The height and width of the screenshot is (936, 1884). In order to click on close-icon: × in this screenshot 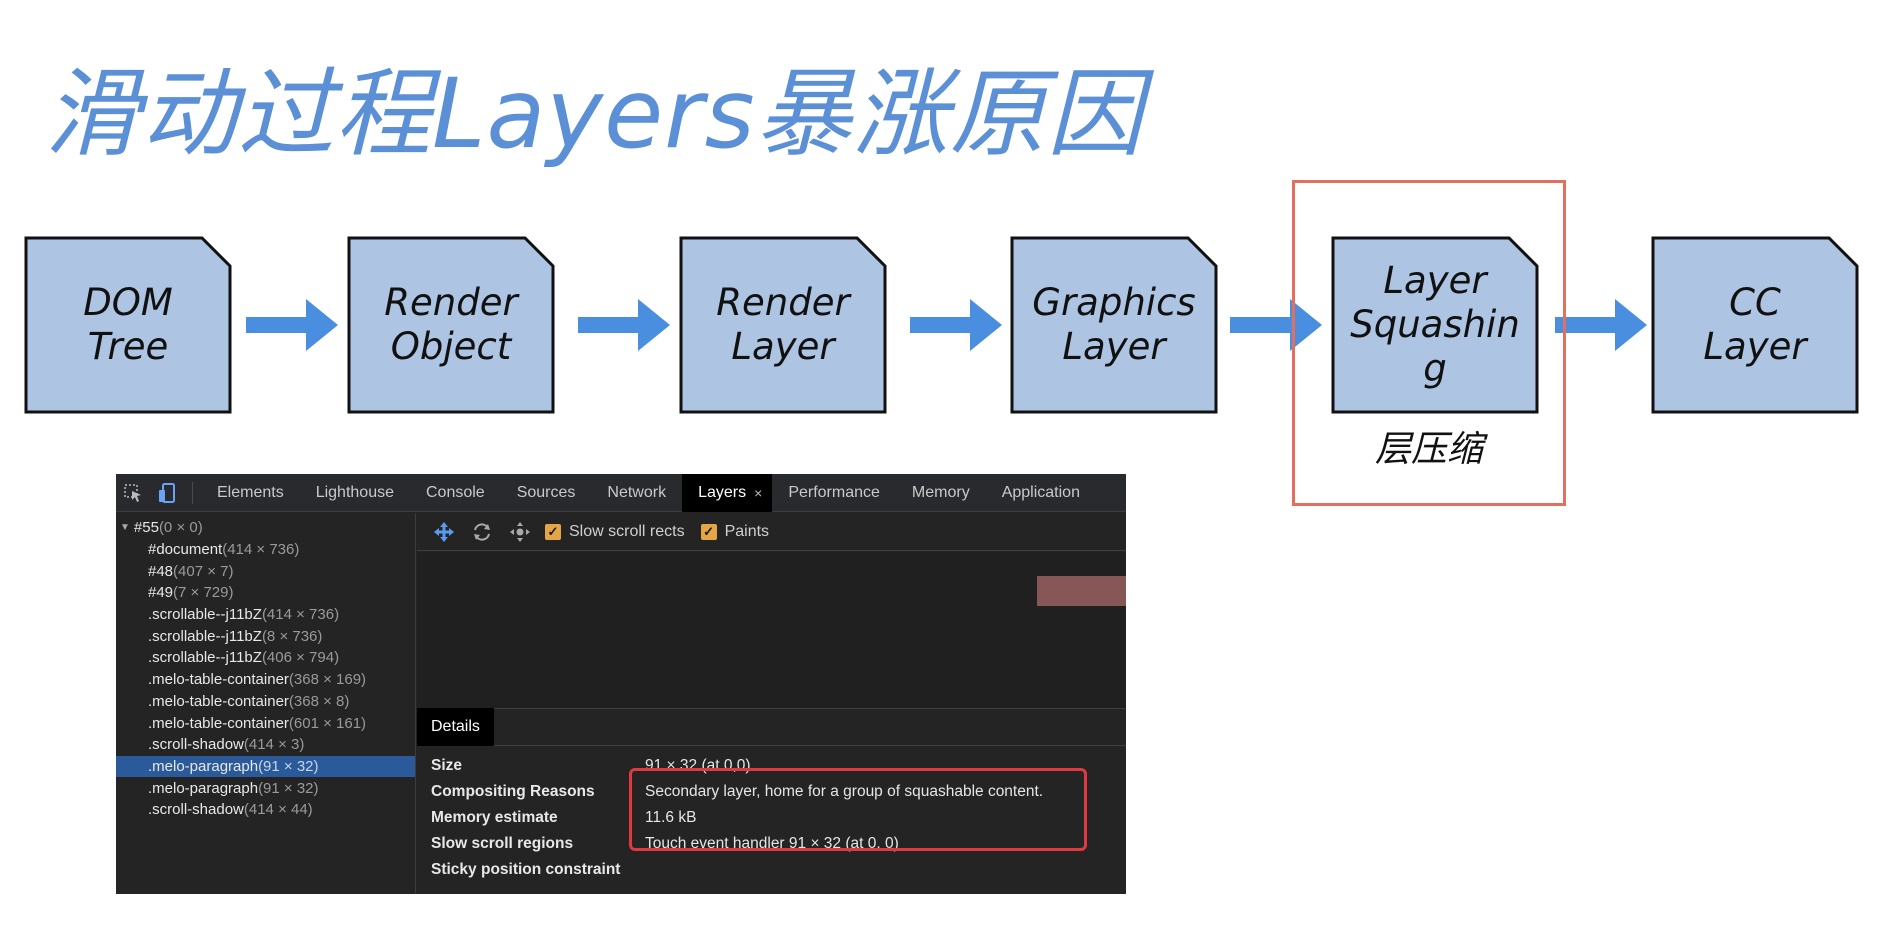, I will do `click(758, 493)`.